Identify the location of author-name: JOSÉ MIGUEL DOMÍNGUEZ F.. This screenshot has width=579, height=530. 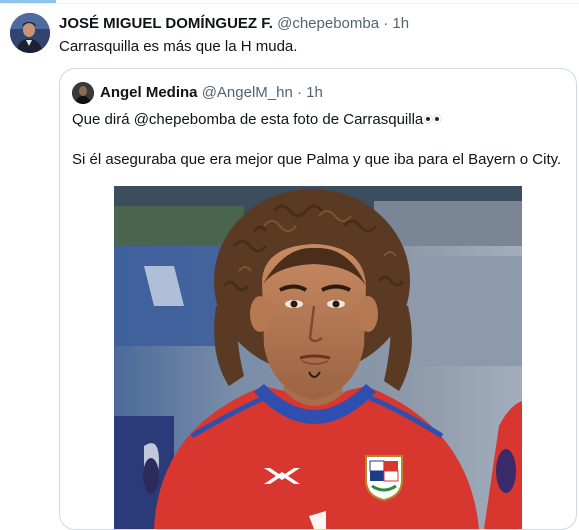
(166, 23).